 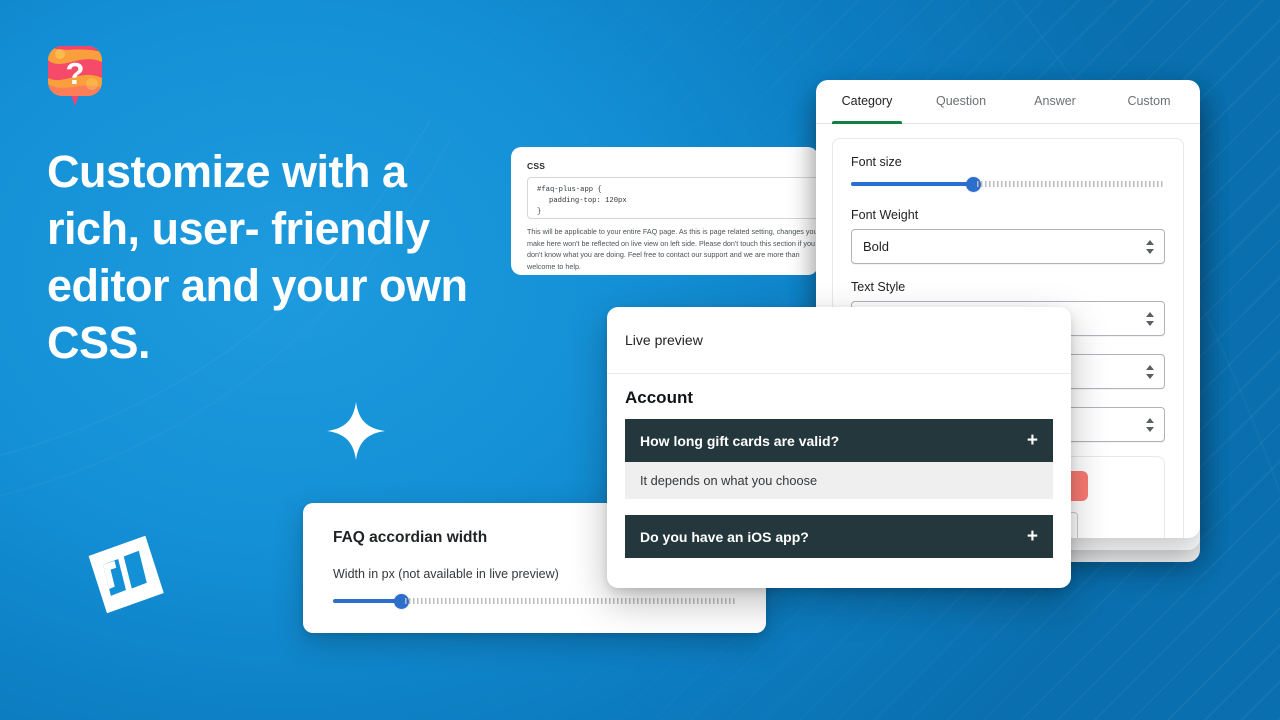 I want to click on faq-question-bubble-icon: ?, so click(x=75, y=76).